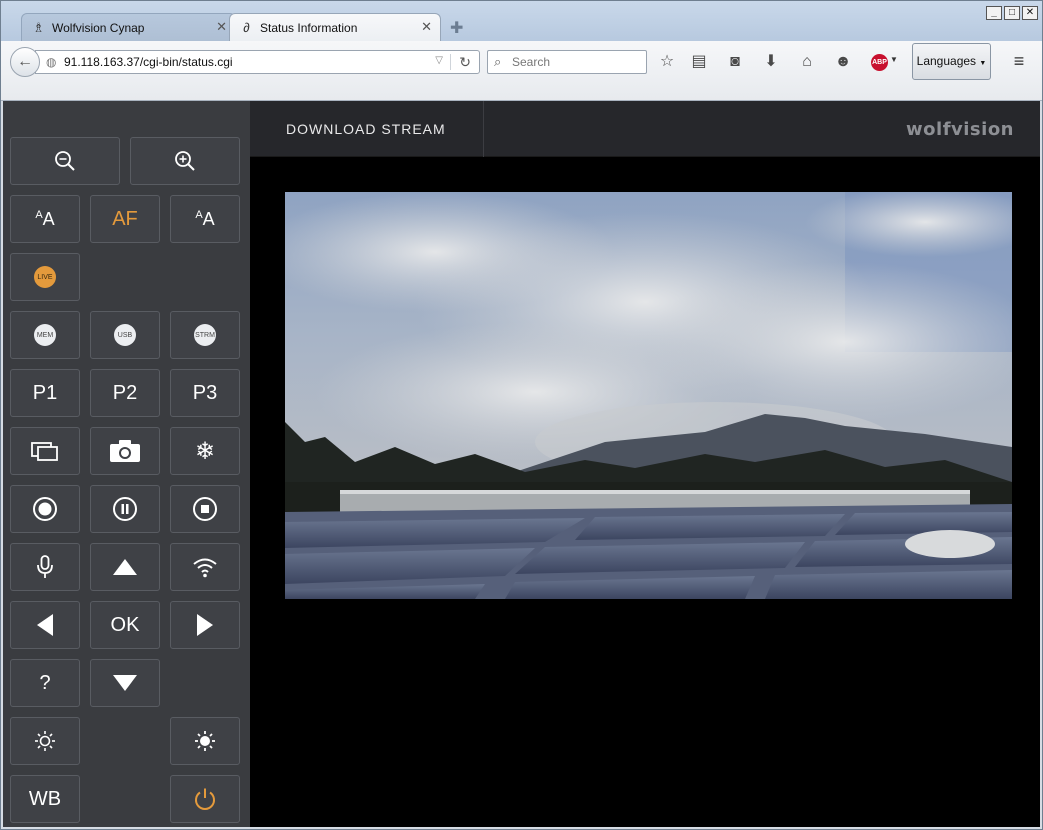  What do you see at coordinates (450, 62) in the screenshot?
I see `url-separator` at bounding box center [450, 62].